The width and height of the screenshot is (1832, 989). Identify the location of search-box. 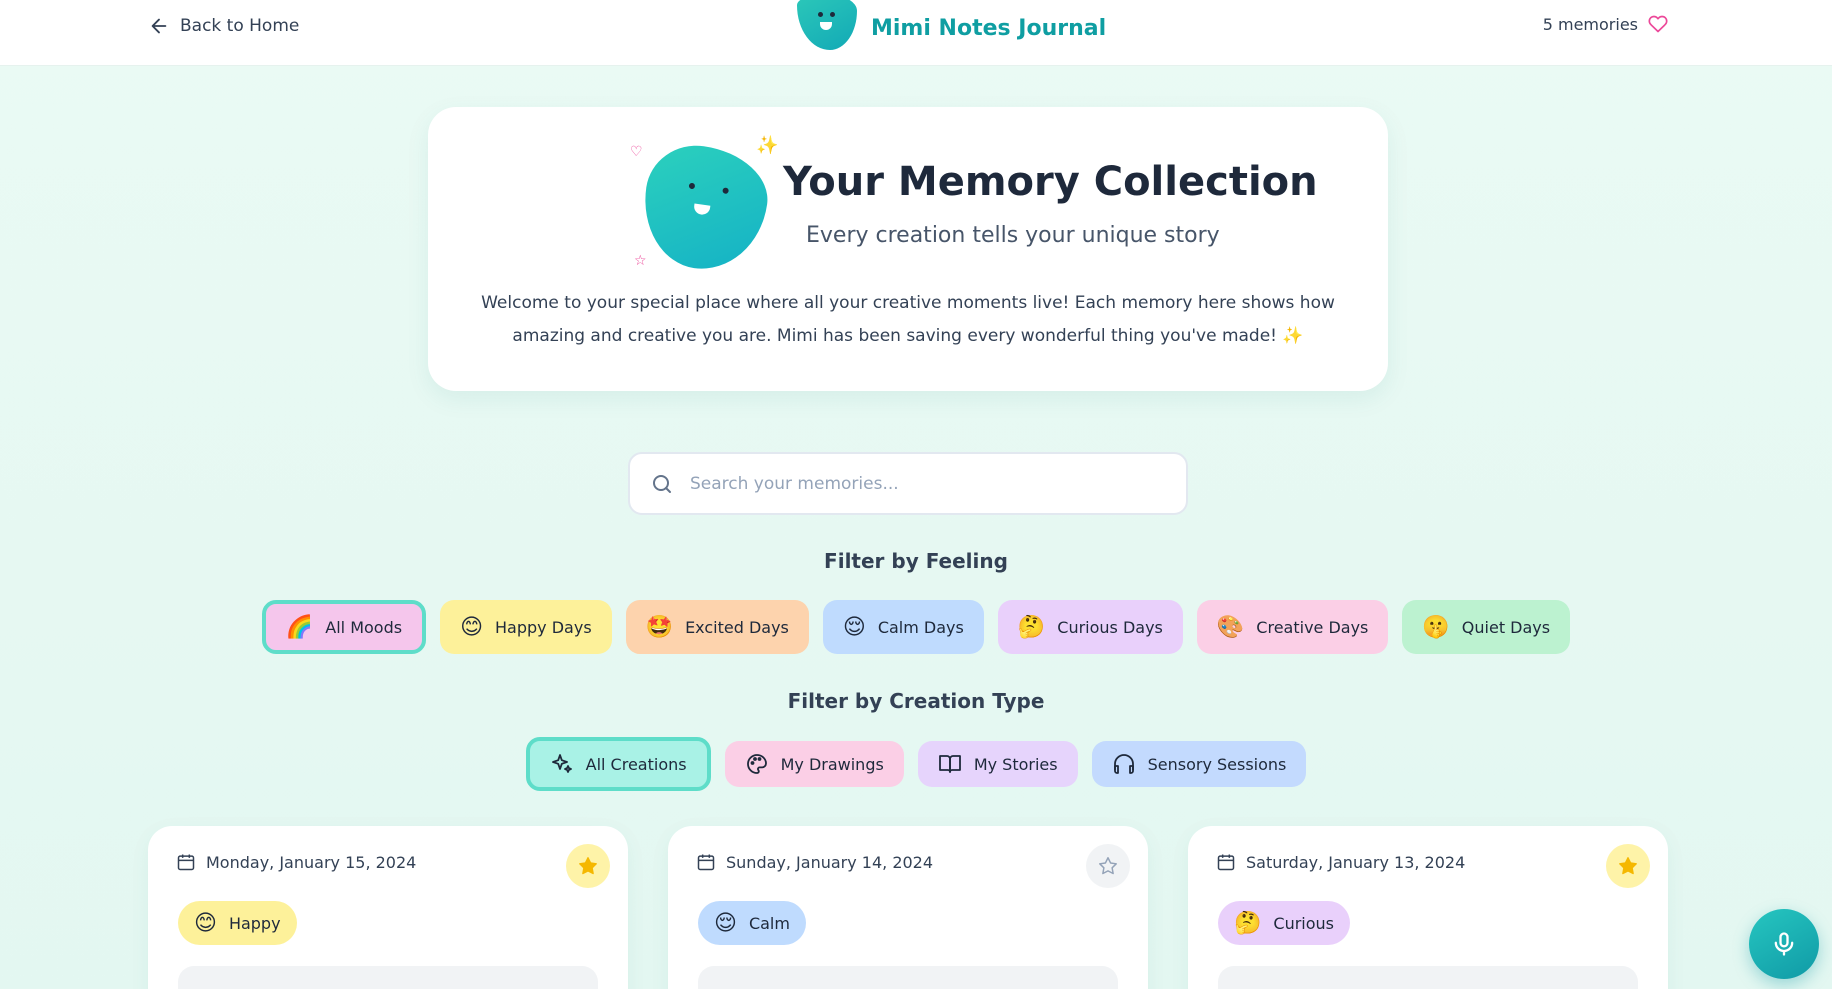
(908, 483).